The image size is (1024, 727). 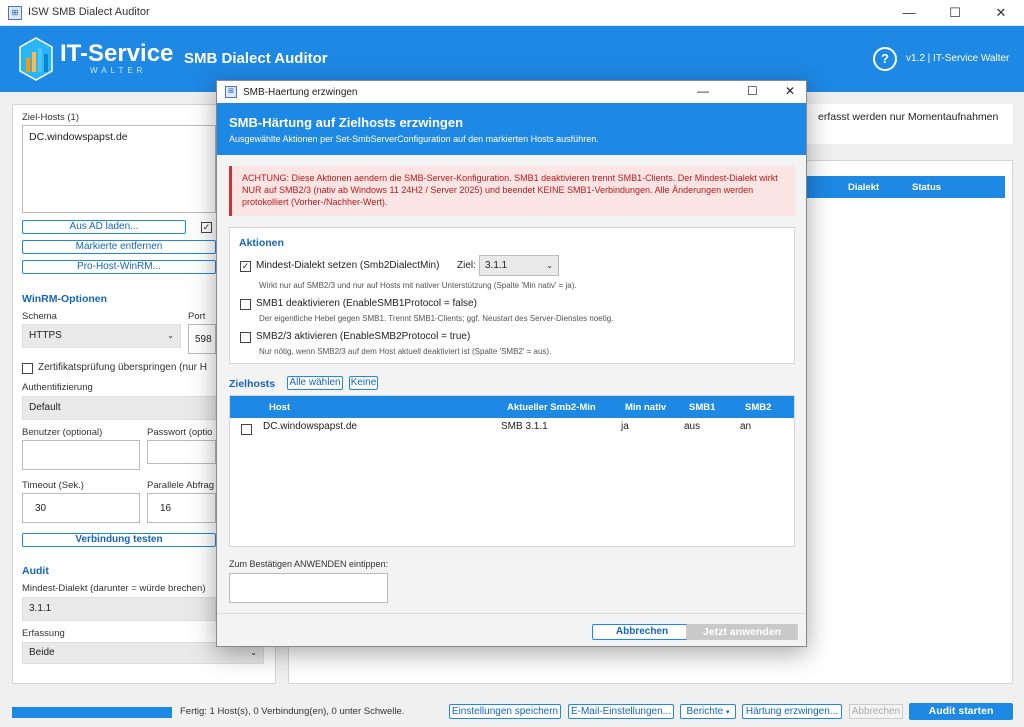 I want to click on port-field: 598, so click(x=202, y=339).